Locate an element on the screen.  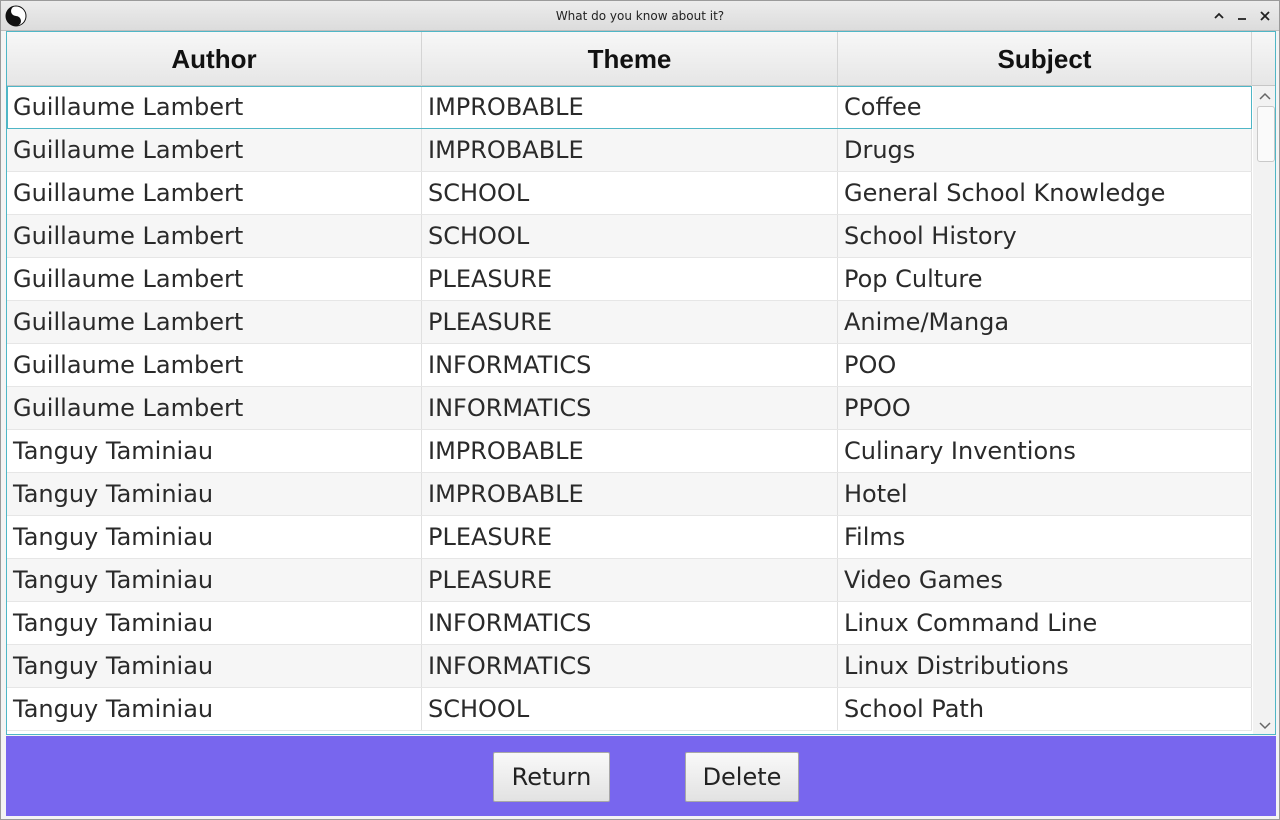
cell-subject: Coffee is located at coordinates (1045, 107).